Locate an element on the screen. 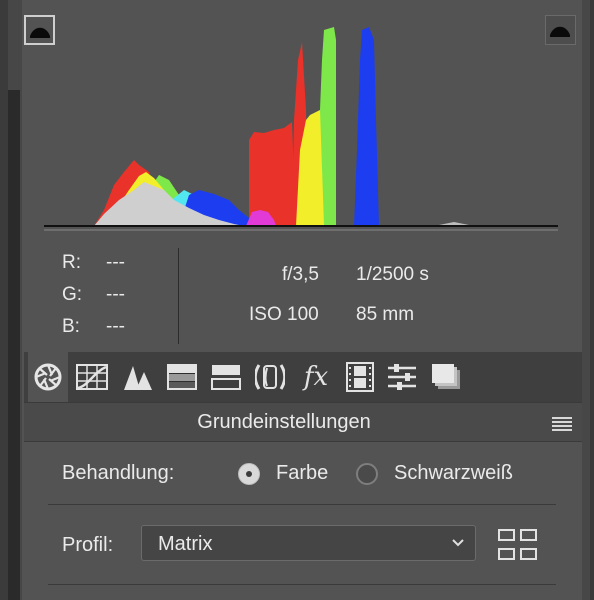 The width and height of the screenshot is (594, 600). treatment-color-radio is located at coordinates (249, 474).